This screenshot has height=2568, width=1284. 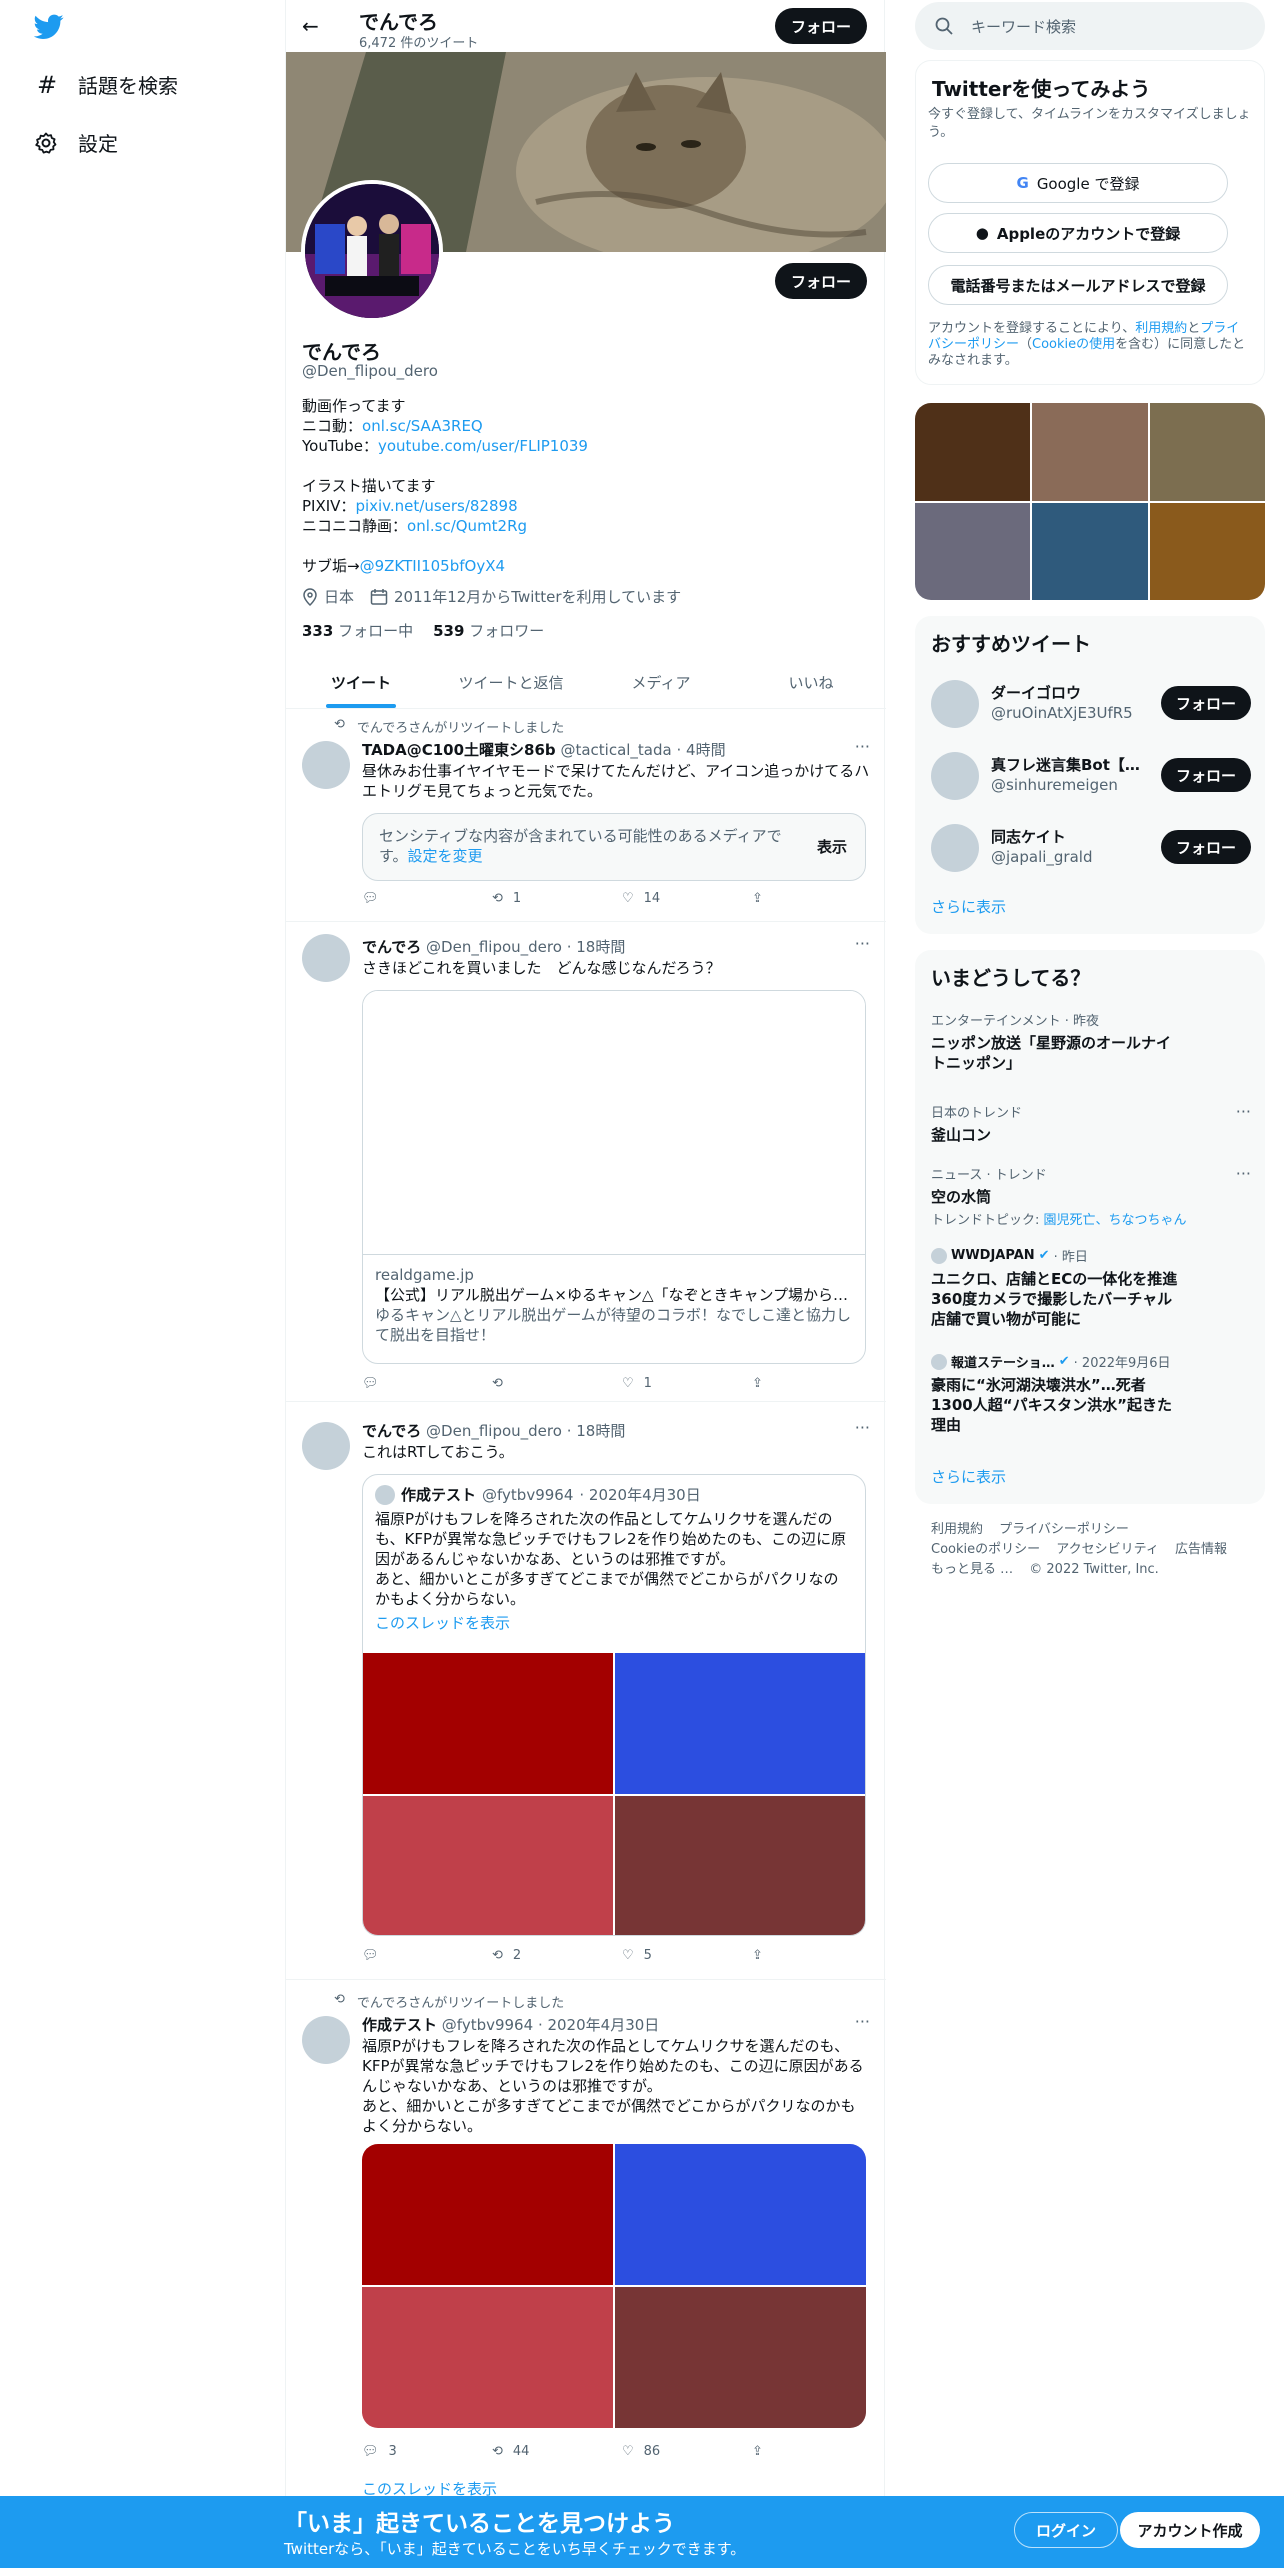 What do you see at coordinates (1091, 1123) in the screenshot?
I see `trend-item: 日本のトレンド 釜山コン ···` at bounding box center [1091, 1123].